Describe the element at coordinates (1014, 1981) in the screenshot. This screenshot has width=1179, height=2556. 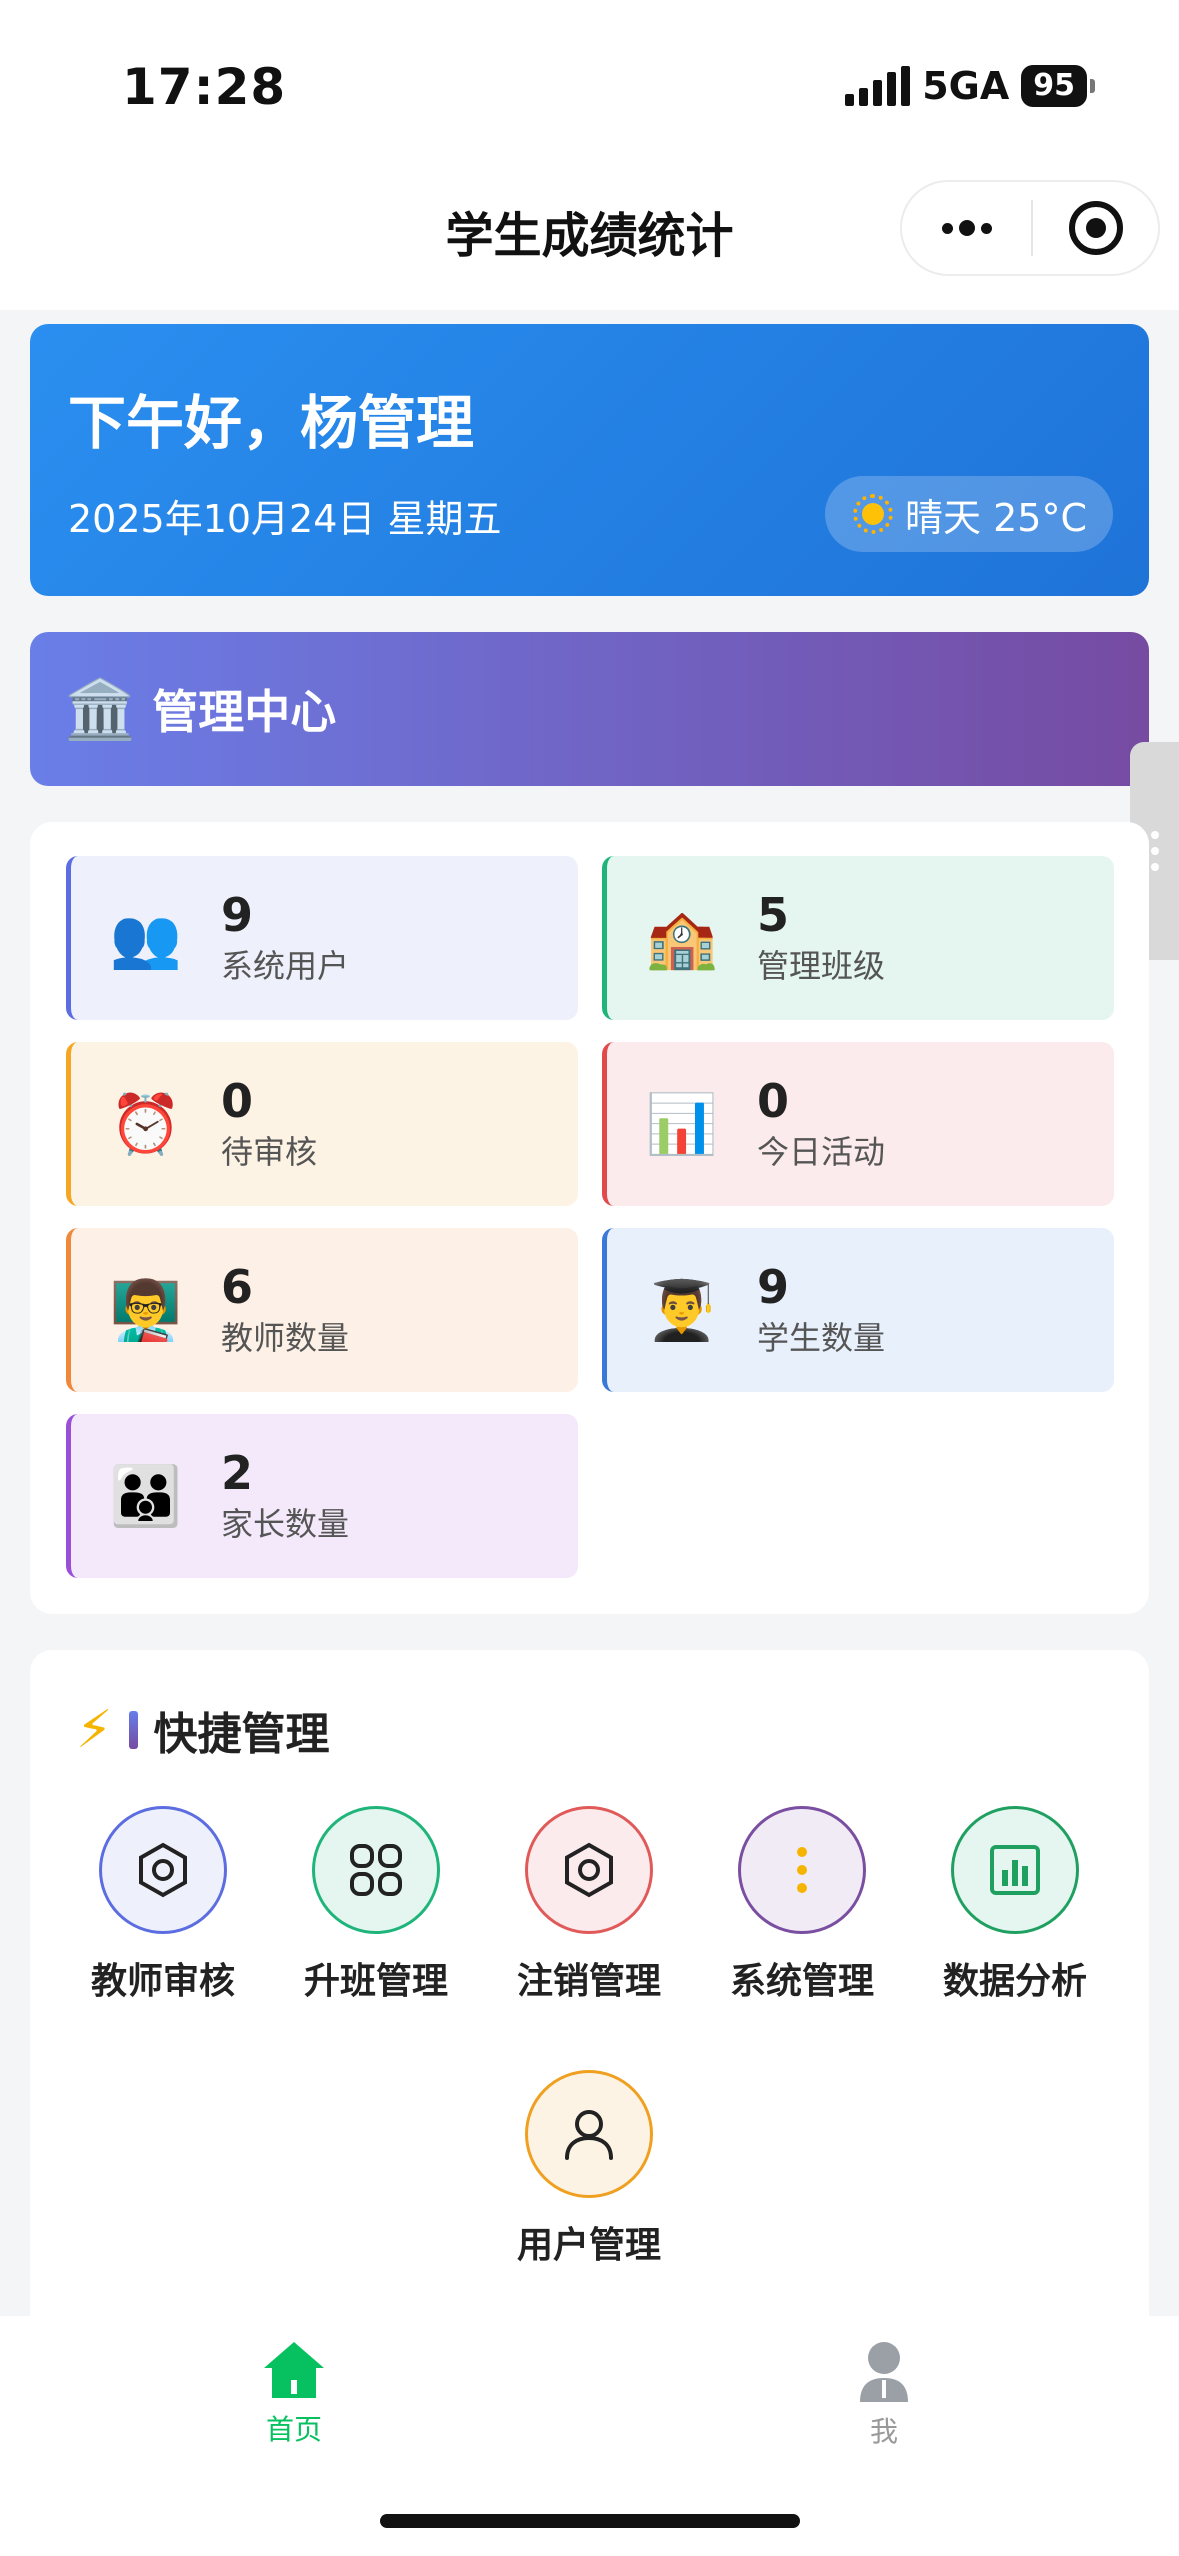
I see `quick-item-label: 数据分析` at that location.